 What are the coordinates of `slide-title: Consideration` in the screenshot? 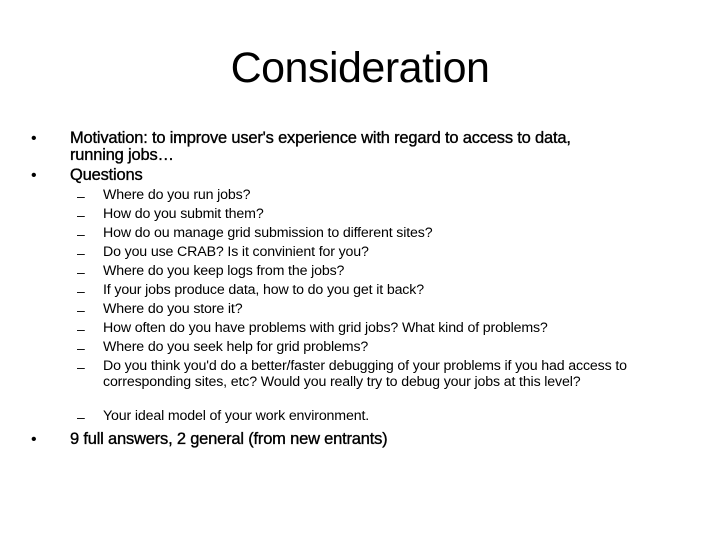 It's located at (360, 68).